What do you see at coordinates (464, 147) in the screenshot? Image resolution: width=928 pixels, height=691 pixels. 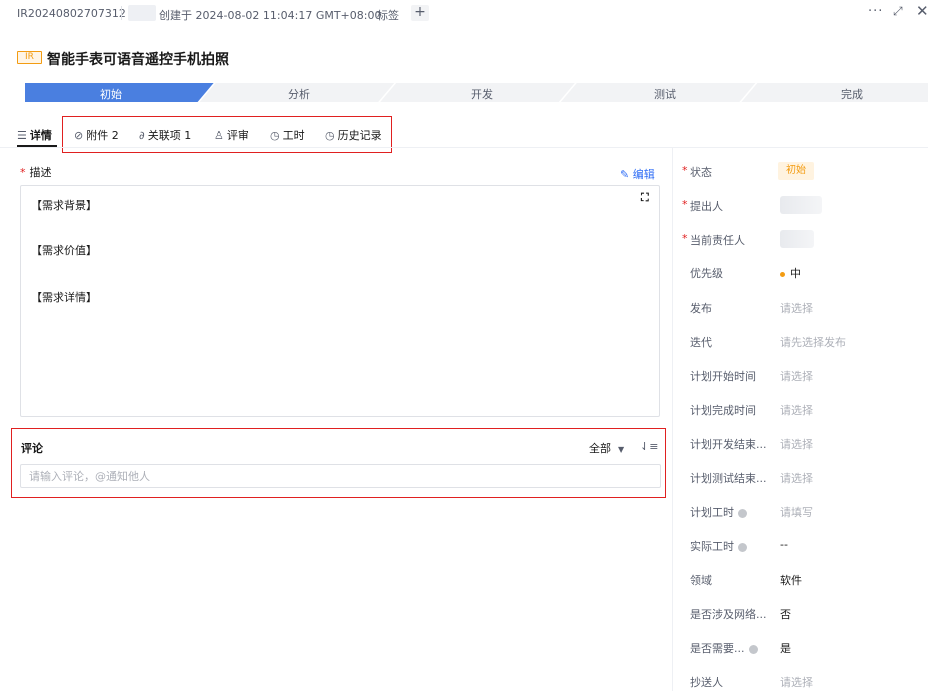 I see `tabs-divider` at bounding box center [464, 147].